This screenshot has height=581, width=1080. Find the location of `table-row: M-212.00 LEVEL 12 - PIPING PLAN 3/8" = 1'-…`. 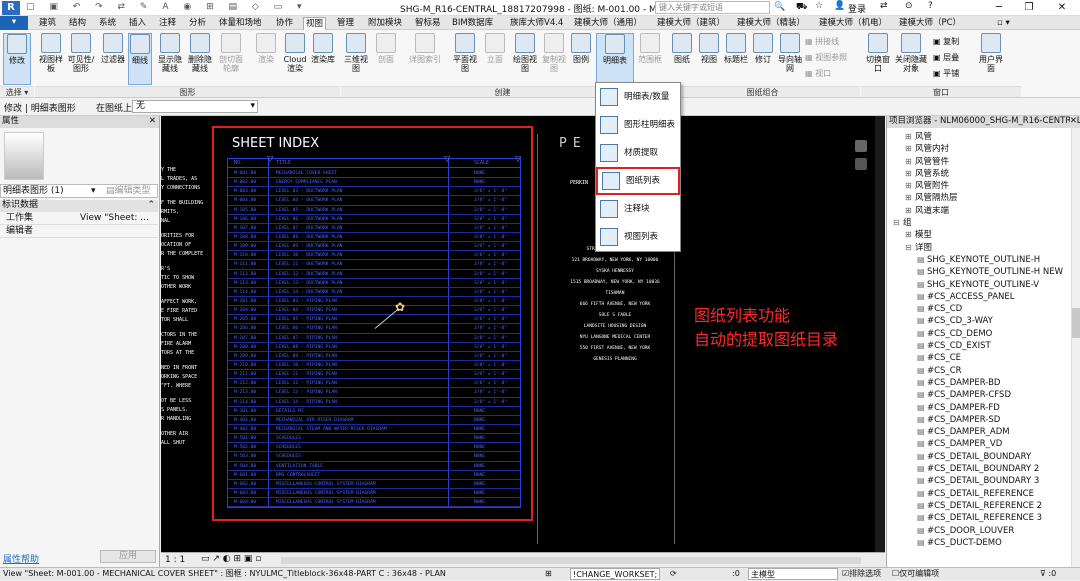

table-row: M-212.00 LEVEL 12 - PIPING PLAN 3/8" = 1'-… is located at coordinates (374, 384).